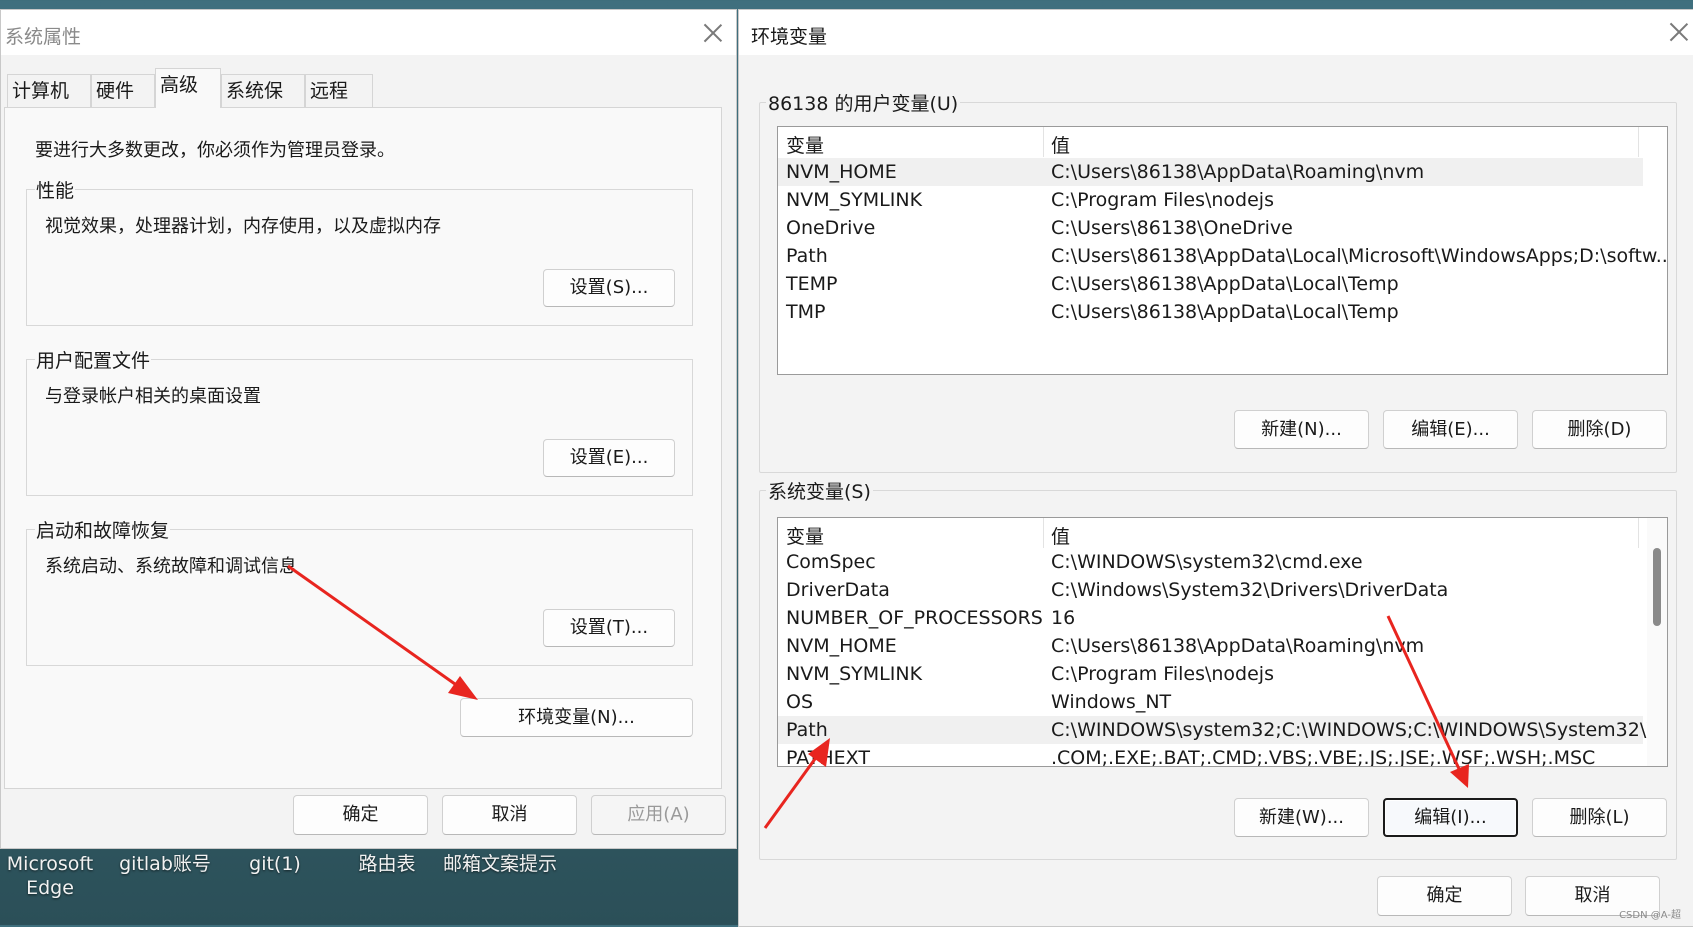 This screenshot has width=1693, height=927. I want to click on table-row: ComSpec C:\WINDOWS\system32\cmd.exe, so click(1210, 562).